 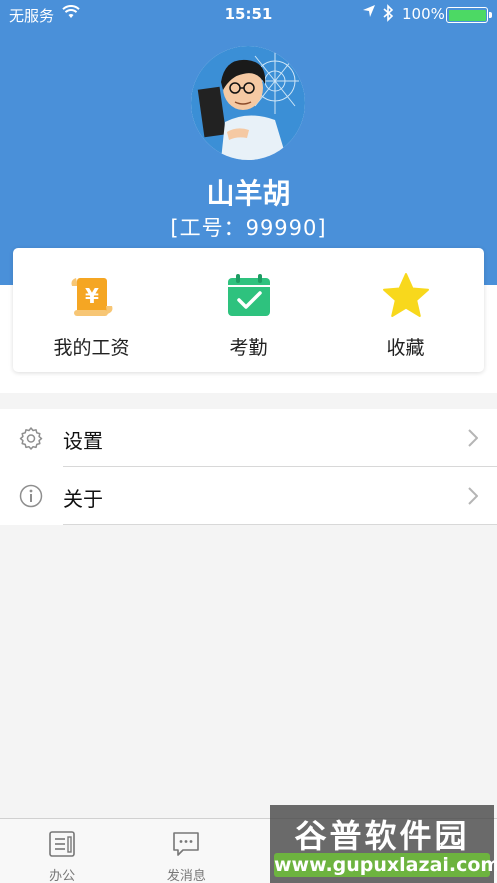 I want to click on tab-send-message: 发消息, so click(x=186, y=851).